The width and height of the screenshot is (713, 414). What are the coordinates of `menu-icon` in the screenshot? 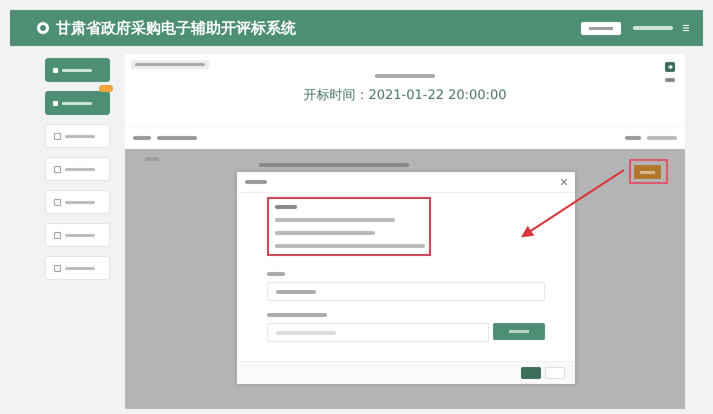 It's located at (686, 28).